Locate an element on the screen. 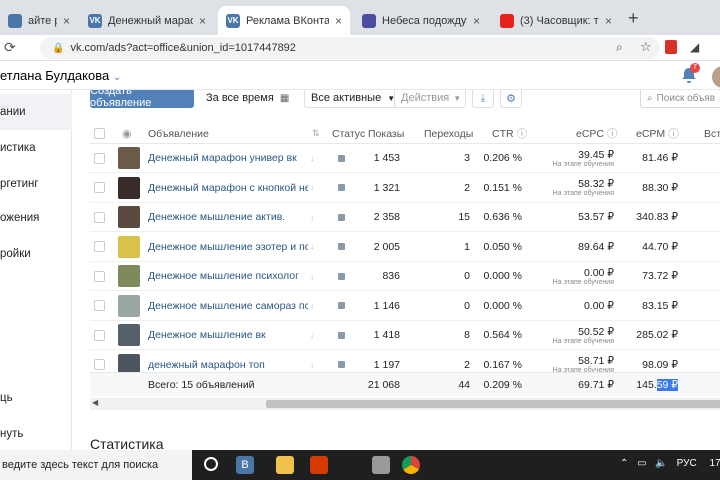 This screenshot has width=720, height=480. create-ad-button: Создать объявление is located at coordinates (142, 99).